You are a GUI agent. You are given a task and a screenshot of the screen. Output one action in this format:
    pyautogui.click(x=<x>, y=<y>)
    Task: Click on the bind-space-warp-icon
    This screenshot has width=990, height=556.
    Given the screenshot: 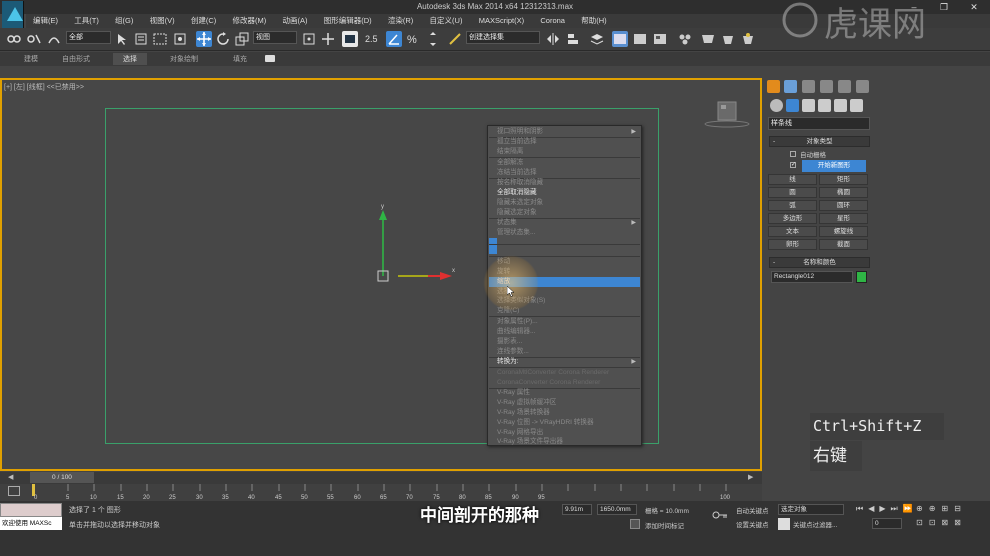 What is the action you would take?
    pyautogui.click(x=54, y=39)
    